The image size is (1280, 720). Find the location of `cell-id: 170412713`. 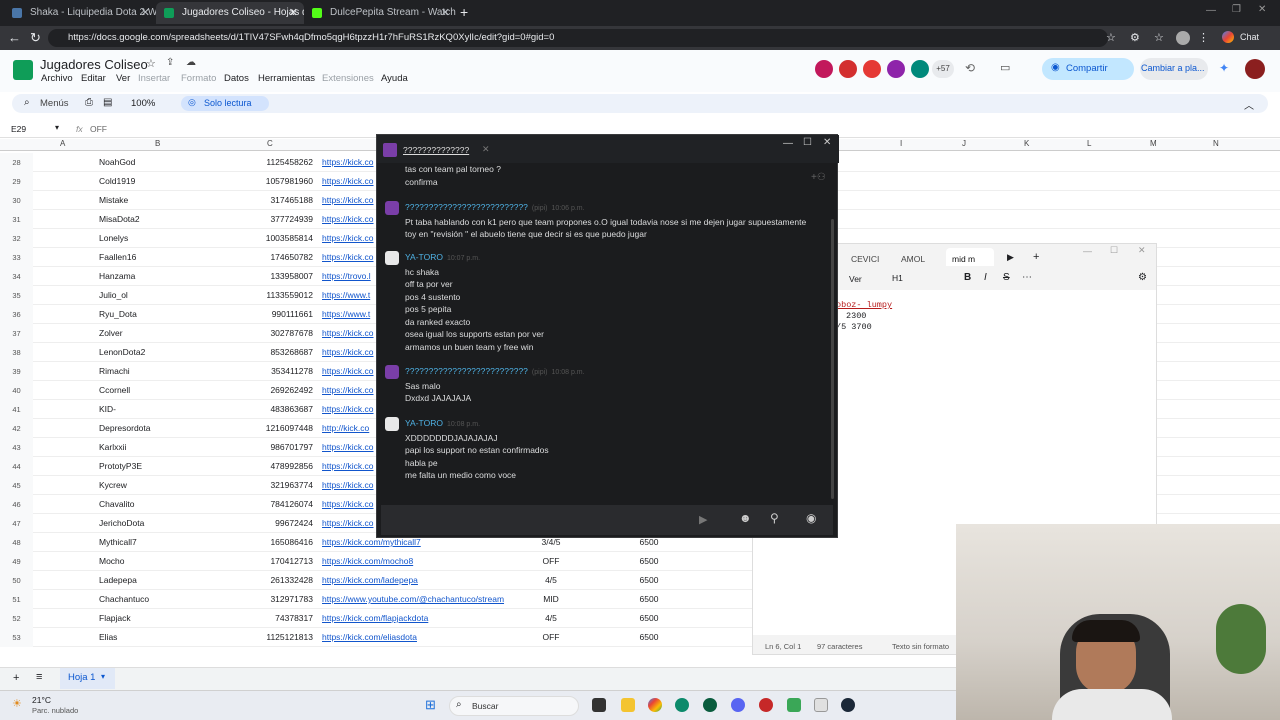

cell-id: 170412713 is located at coordinates (266, 561).